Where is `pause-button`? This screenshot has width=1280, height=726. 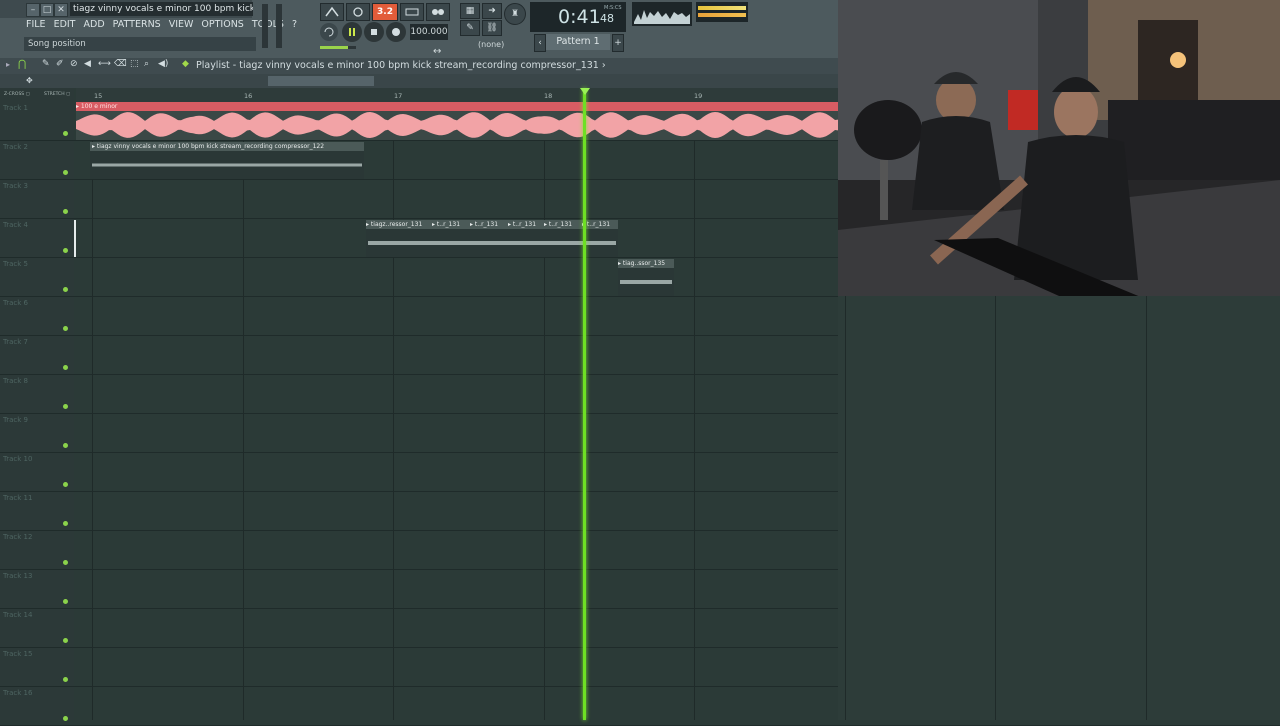 pause-button is located at coordinates (352, 32).